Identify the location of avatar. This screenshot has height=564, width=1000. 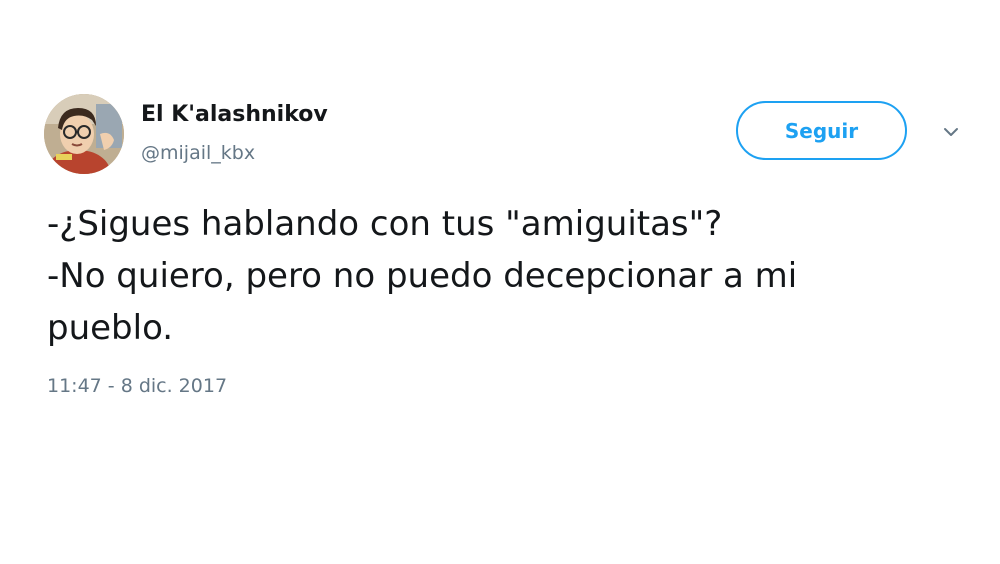
(84, 134).